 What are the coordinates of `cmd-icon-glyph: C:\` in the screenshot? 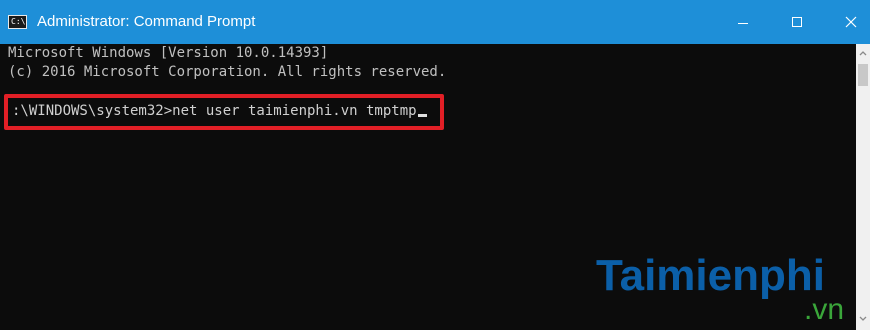 It's located at (18, 21).